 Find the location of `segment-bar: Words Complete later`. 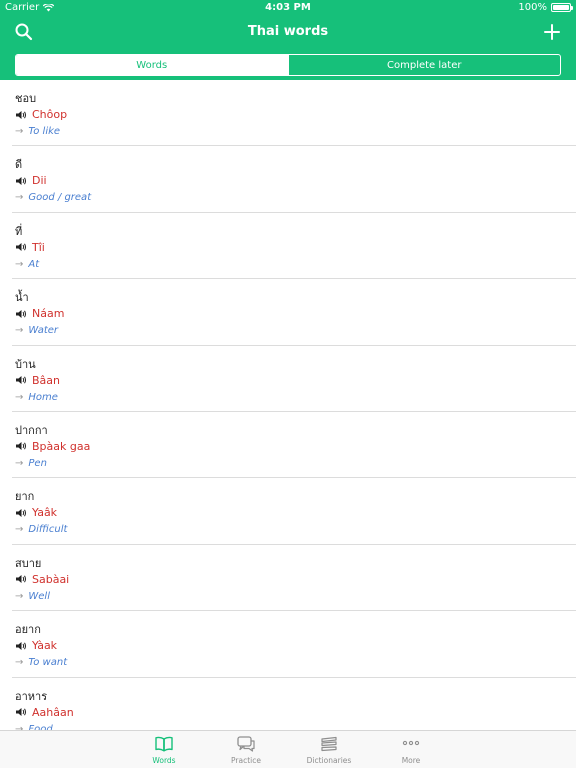

segment-bar: Words Complete later is located at coordinates (288, 65).